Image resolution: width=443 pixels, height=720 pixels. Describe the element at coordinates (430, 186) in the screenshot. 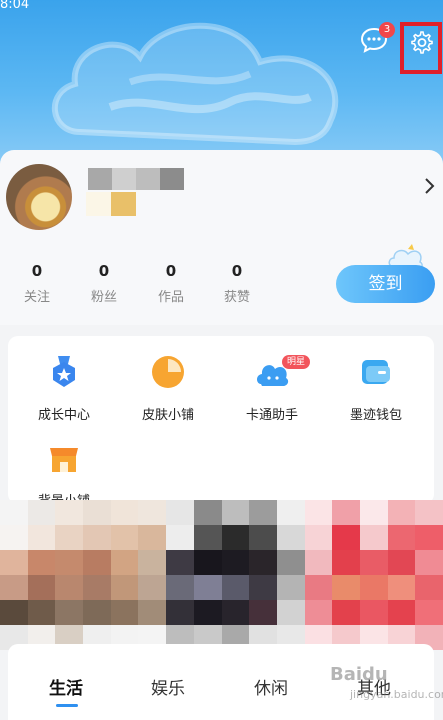

I see `chevron-right-icon` at that location.